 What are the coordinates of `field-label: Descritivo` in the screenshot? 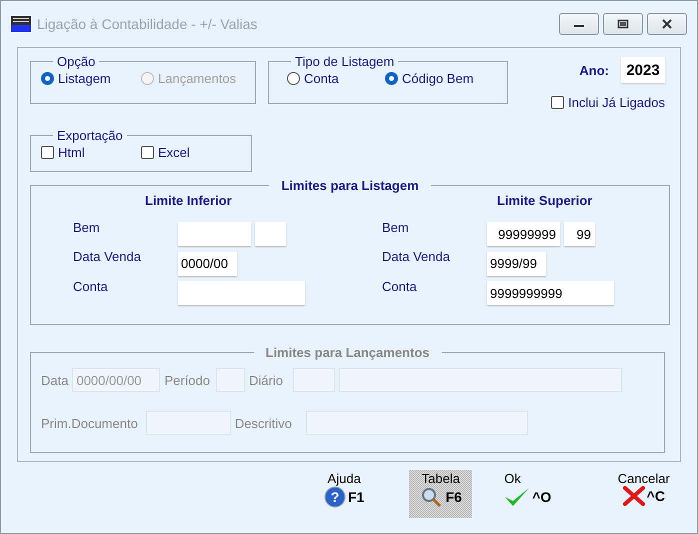 It's located at (263, 423).